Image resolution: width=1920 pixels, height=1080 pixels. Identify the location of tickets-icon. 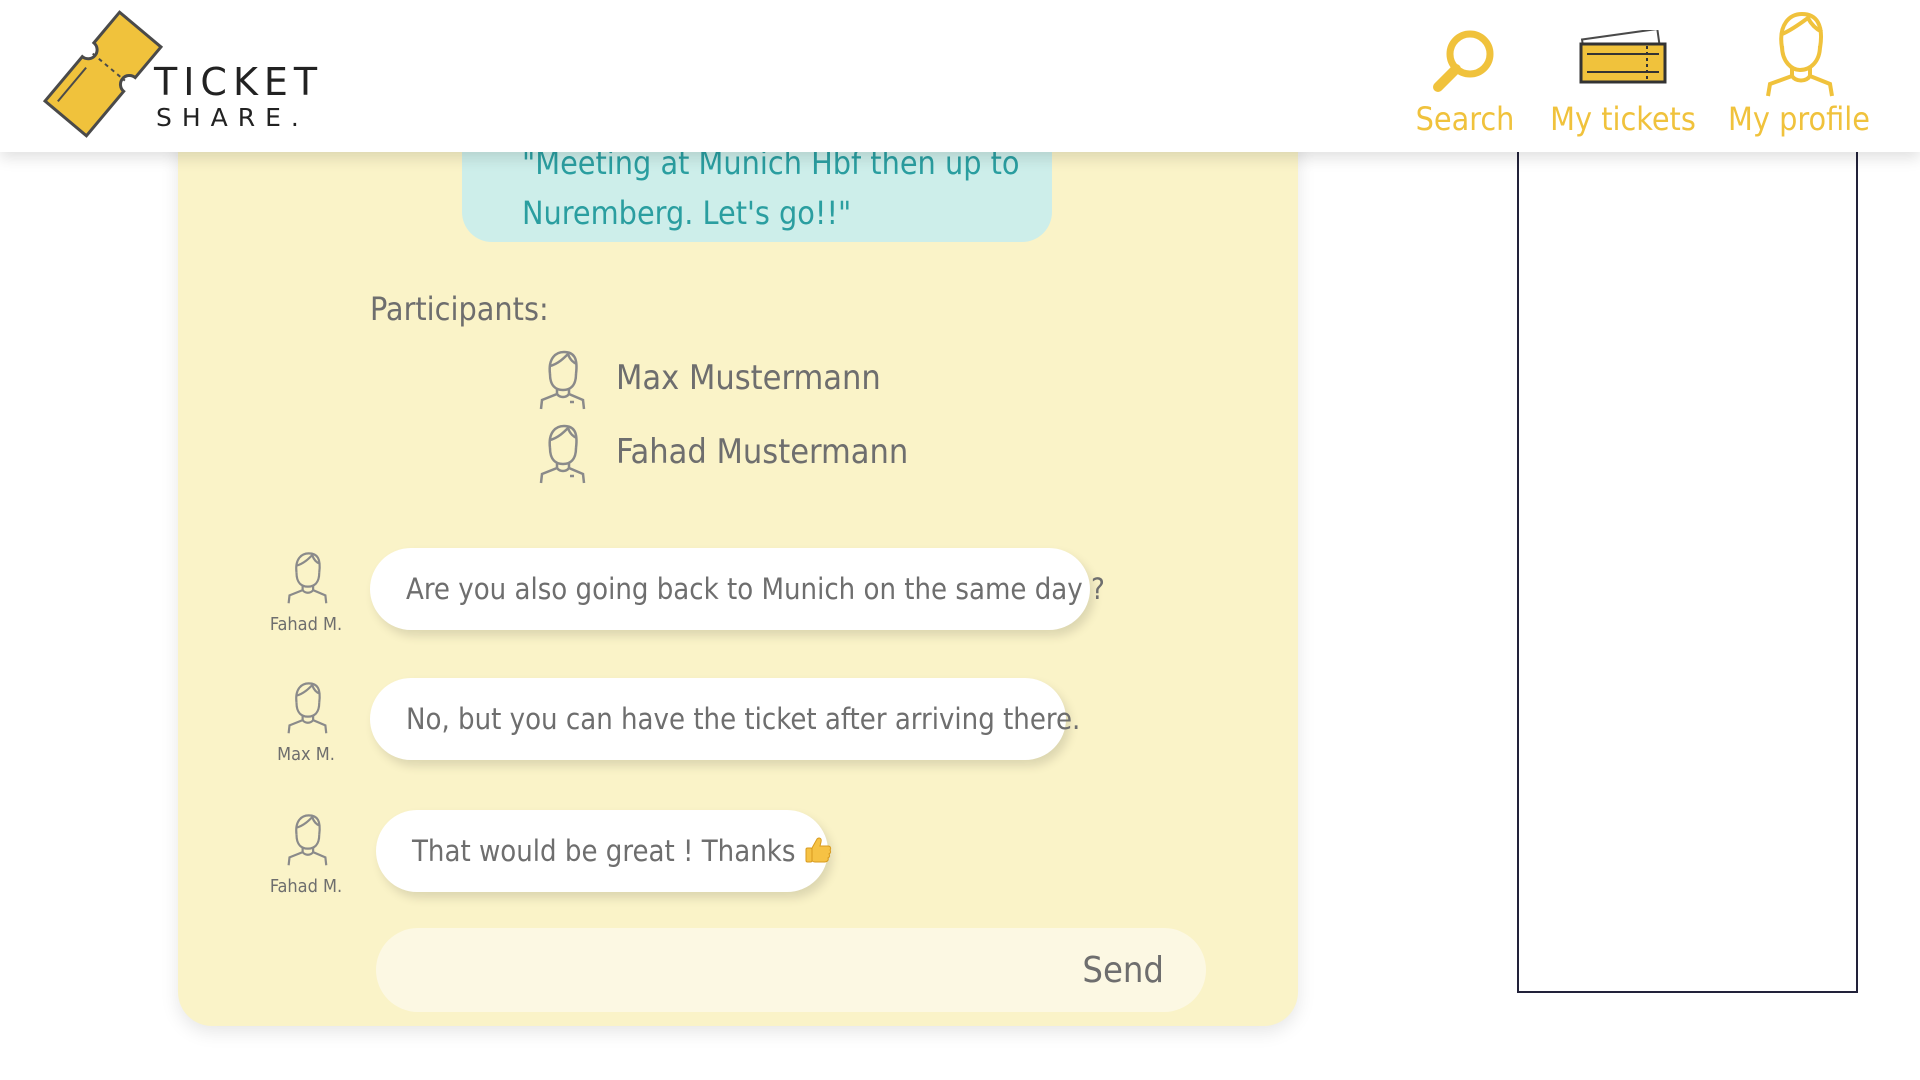
(1623, 57).